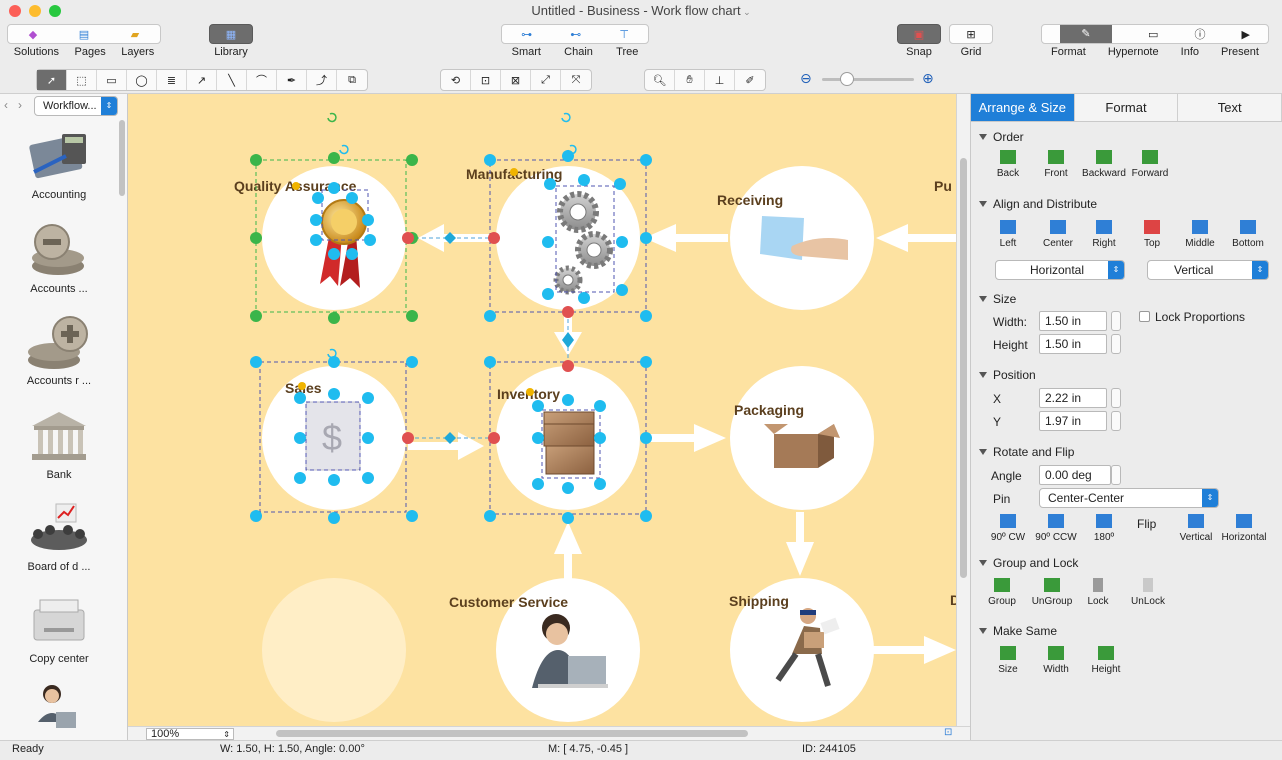  What do you see at coordinates (1246, 34) in the screenshot?
I see `present-icon: ▶` at bounding box center [1246, 34].